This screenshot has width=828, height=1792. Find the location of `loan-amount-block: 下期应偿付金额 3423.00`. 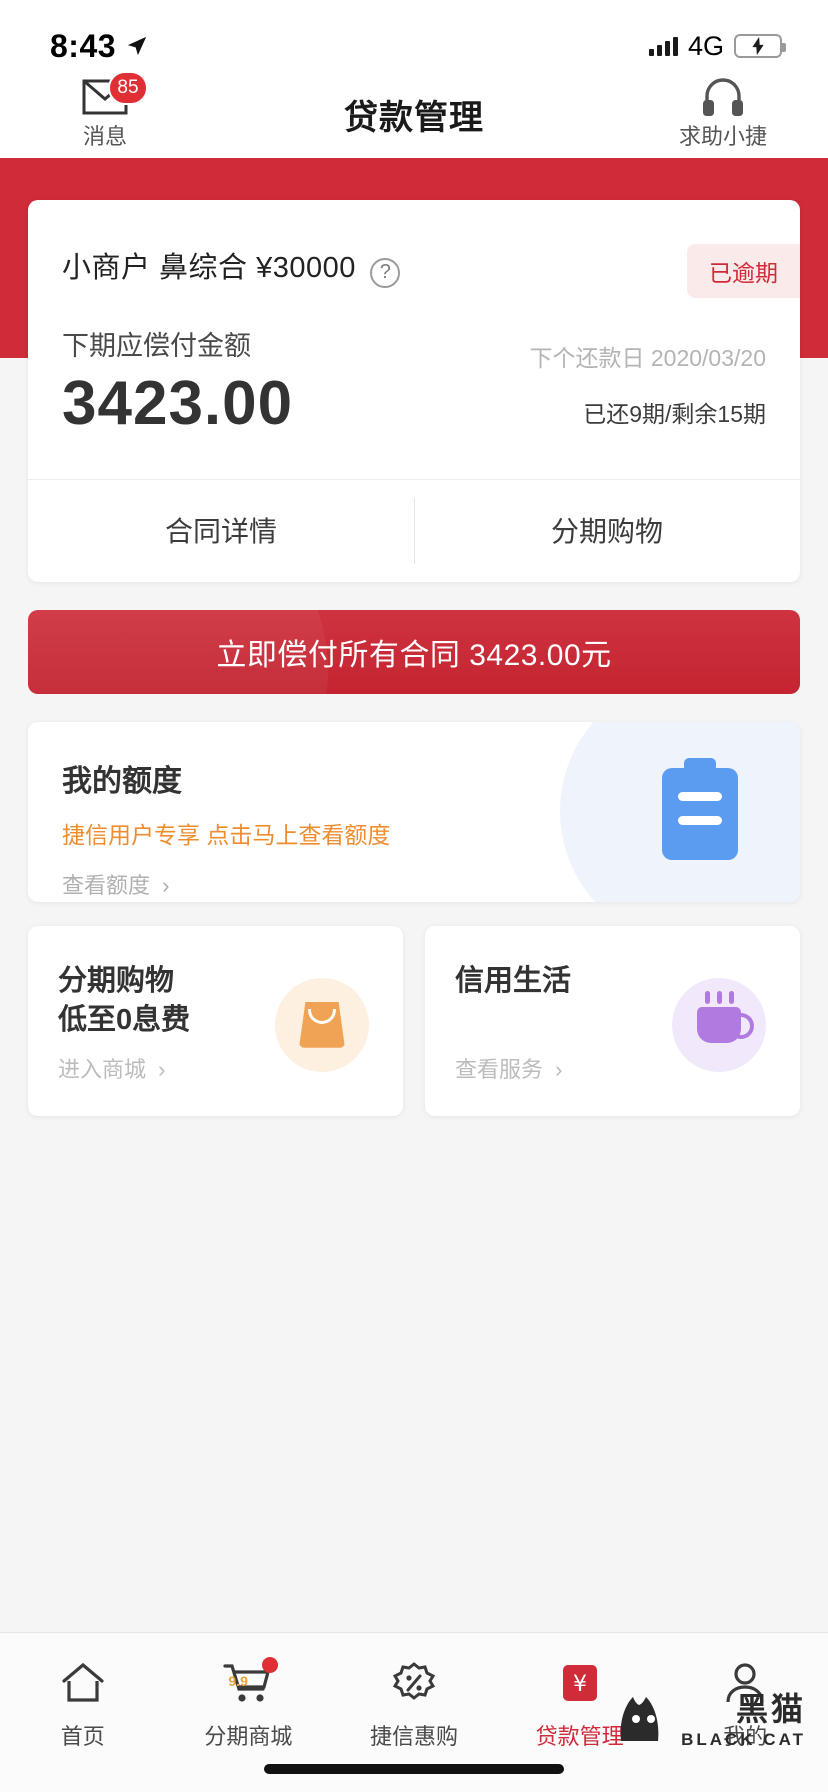

loan-amount-block: 下期应偿付金额 3423.00 is located at coordinates (177, 379).